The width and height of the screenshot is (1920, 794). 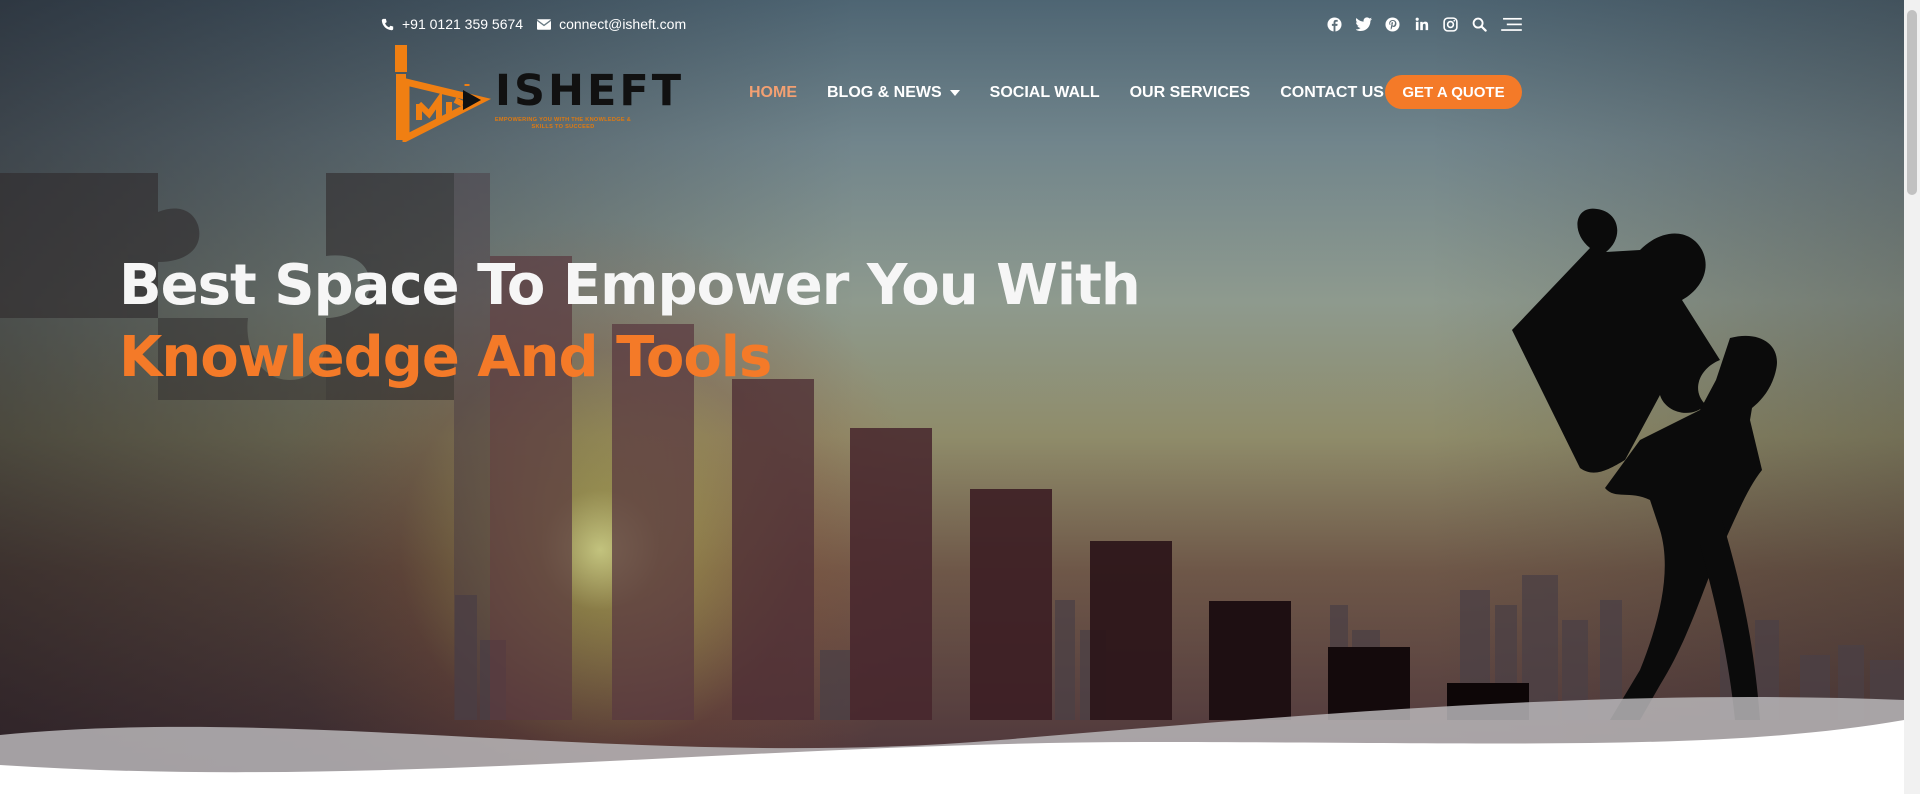 What do you see at coordinates (1453, 92) in the screenshot?
I see `get-a-quote-button: GET A QUOTE` at bounding box center [1453, 92].